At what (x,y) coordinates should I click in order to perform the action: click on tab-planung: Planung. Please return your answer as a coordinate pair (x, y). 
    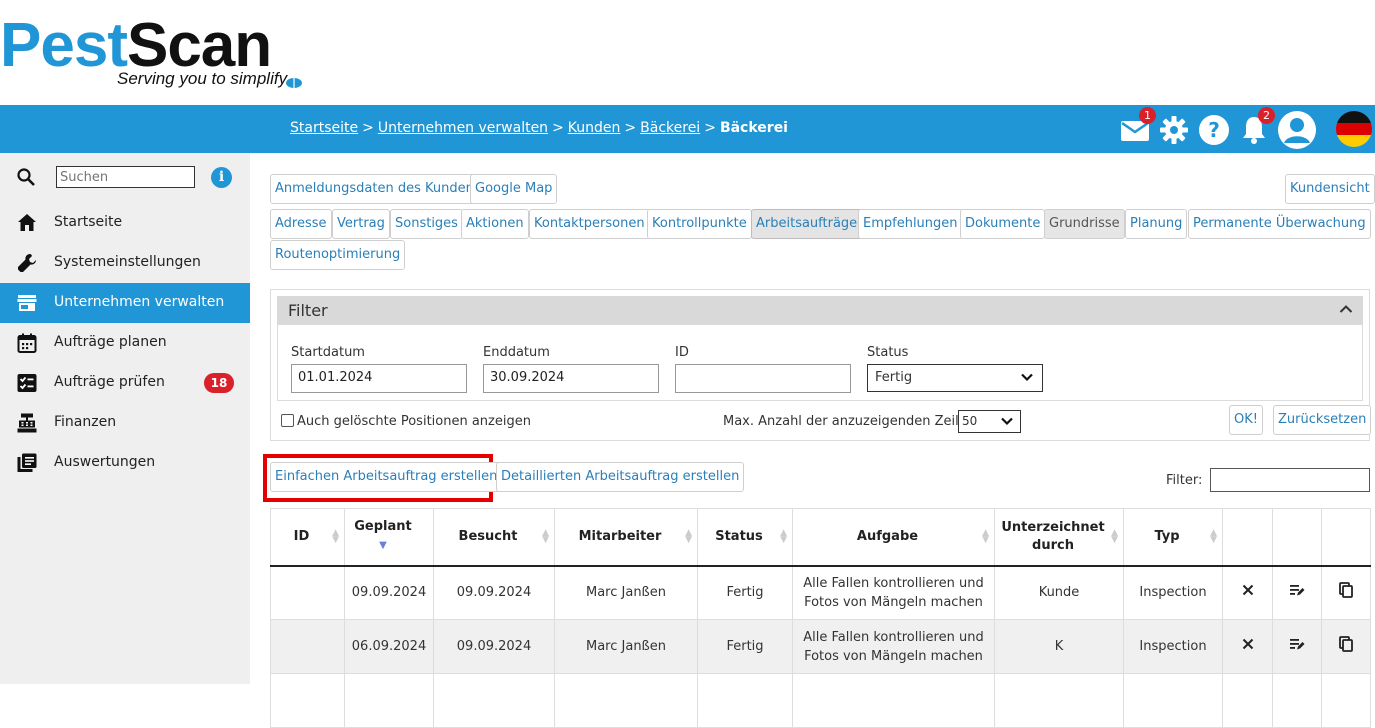
    Looking at the image, I should click on (1156, 224).